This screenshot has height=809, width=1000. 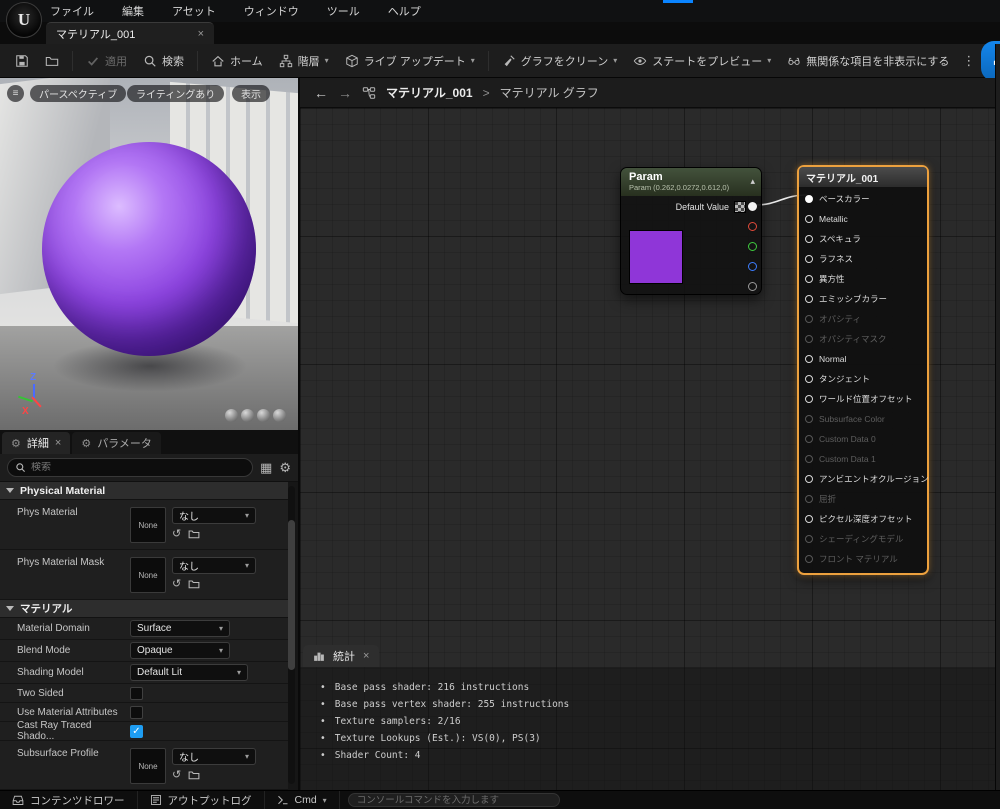 What do you see at coordinates (321, 93) in the screenshot?
I see `back-arrow-icon: ←` at bounding box center [321, 93].